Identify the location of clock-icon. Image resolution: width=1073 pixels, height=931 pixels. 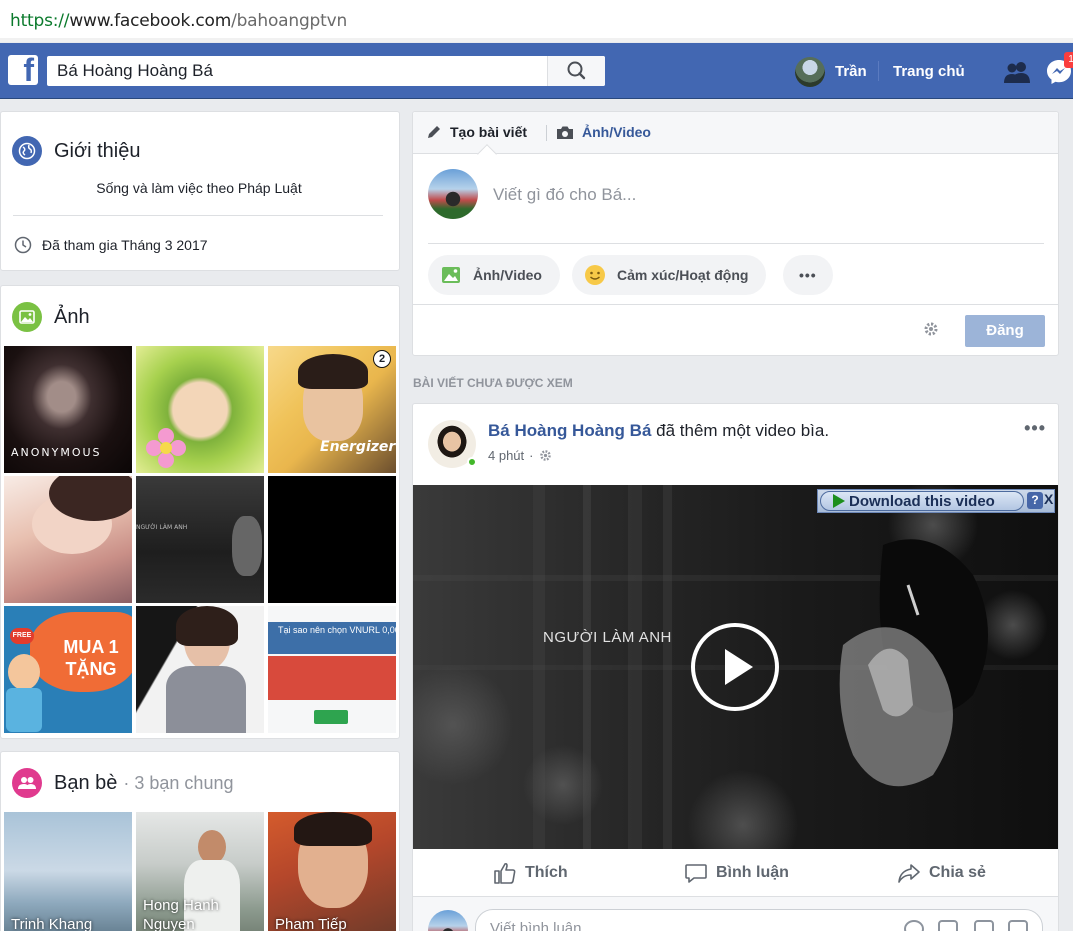
(23, 245).